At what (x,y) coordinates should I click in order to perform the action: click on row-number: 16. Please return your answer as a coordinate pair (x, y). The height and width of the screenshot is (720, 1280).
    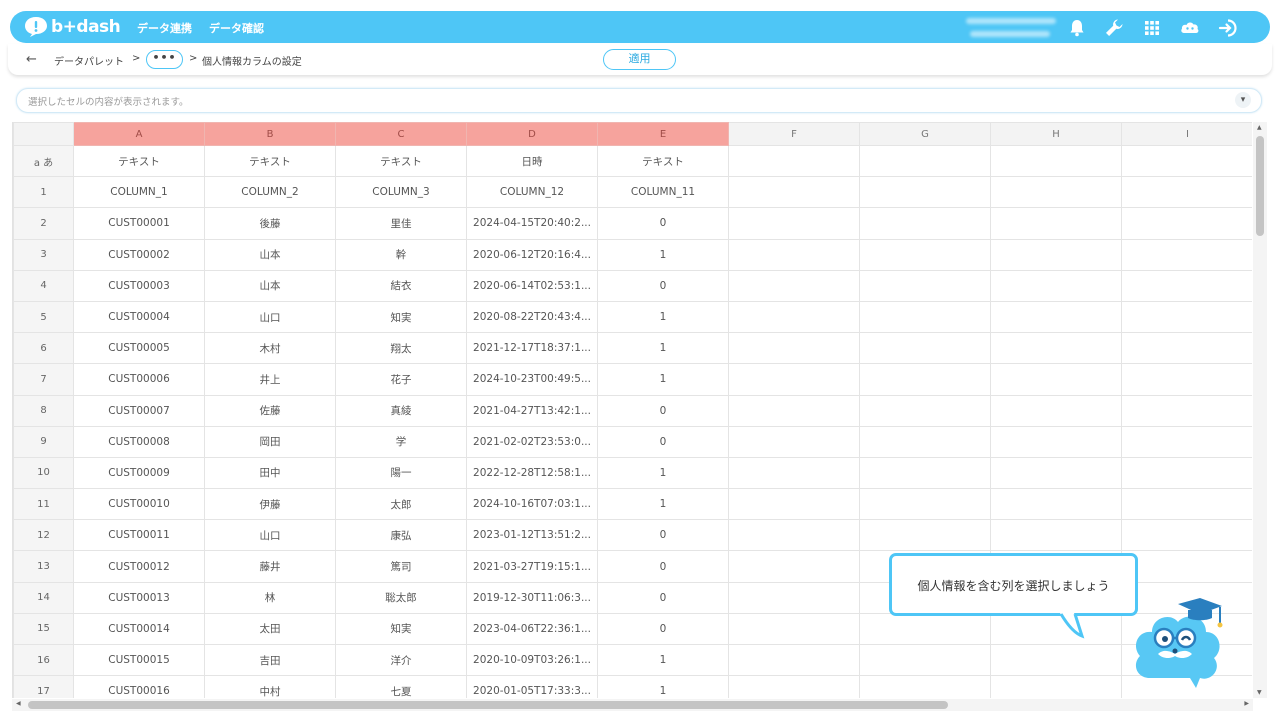
    Looking at the image, I should click on (43, 660).